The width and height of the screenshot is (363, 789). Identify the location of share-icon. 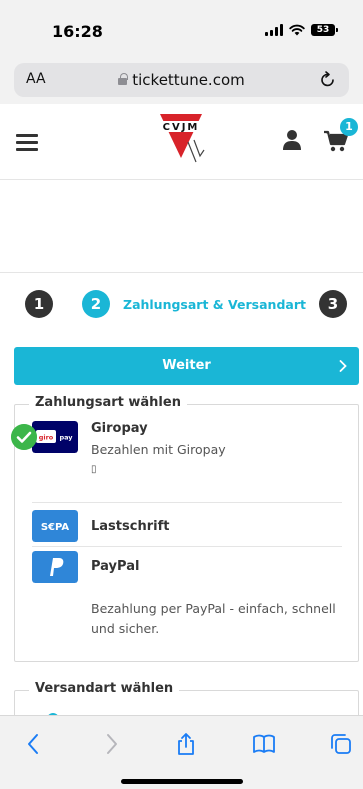
(186, 744).